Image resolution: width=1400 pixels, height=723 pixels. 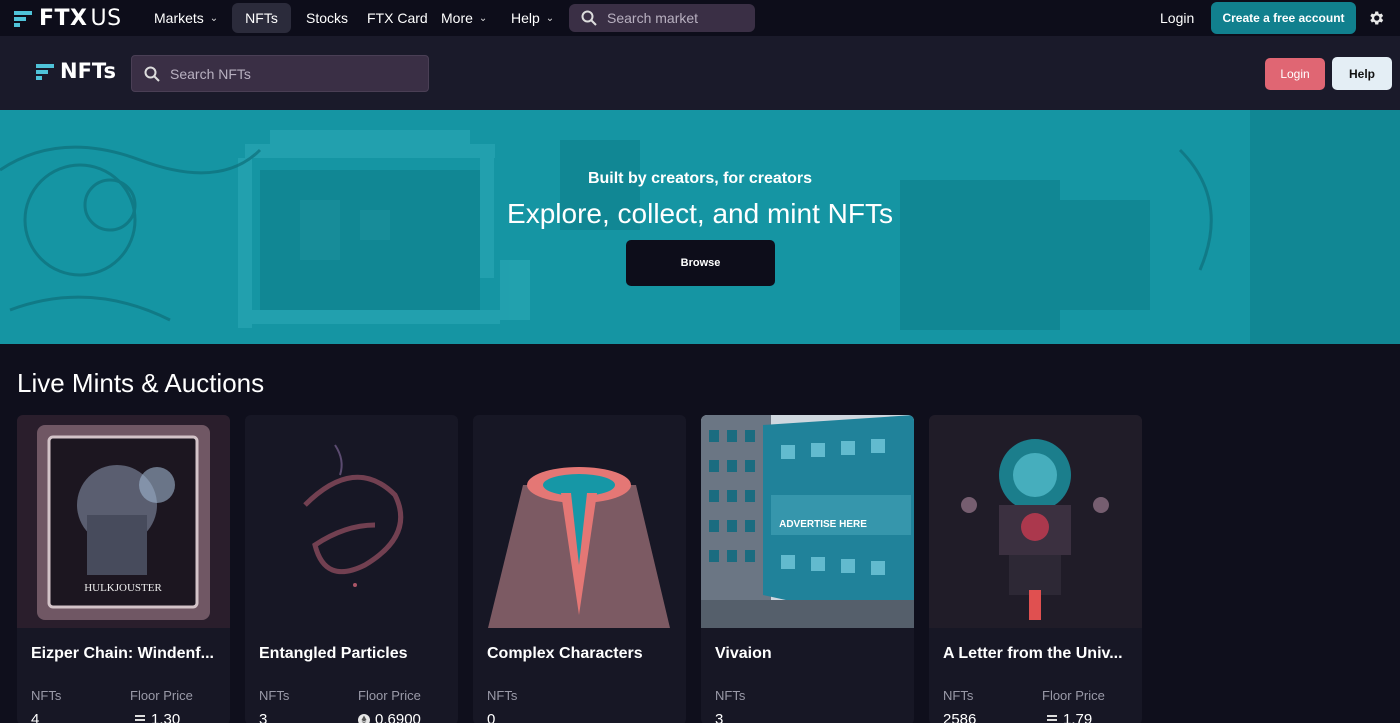 What do you see at coordinates (823, 524) in the screenshot?
I see `svg-text: ADVERTISE HERE` at bounding box center [823, 524].